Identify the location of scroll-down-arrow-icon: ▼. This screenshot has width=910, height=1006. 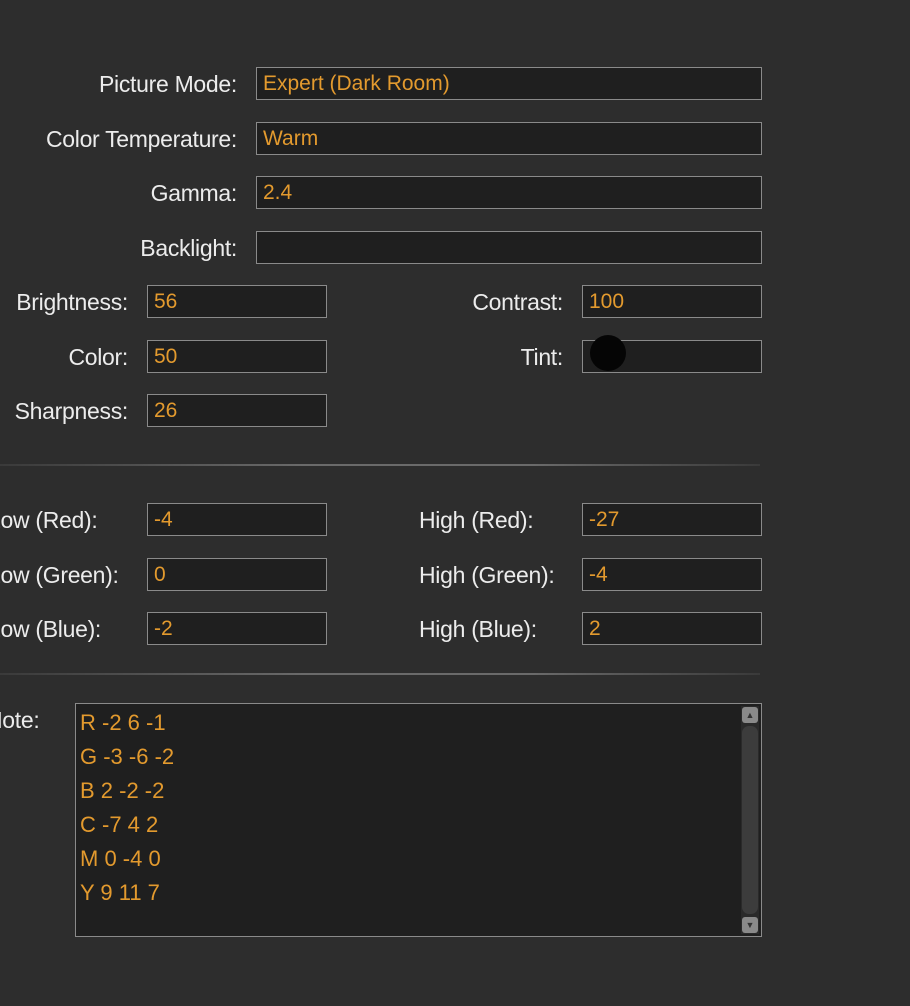
(750, 925).